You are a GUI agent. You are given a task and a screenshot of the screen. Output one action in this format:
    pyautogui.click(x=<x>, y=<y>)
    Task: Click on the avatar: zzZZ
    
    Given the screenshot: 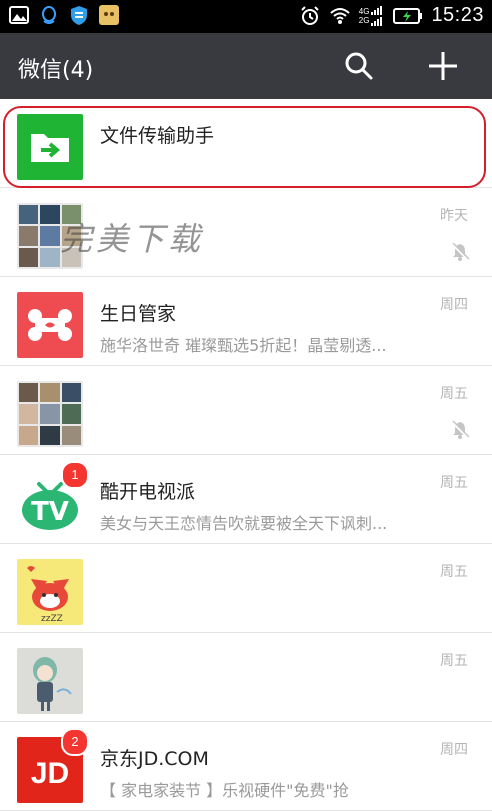 What is the action you would take?
    pyautogui.click(x=50, y=592)
    